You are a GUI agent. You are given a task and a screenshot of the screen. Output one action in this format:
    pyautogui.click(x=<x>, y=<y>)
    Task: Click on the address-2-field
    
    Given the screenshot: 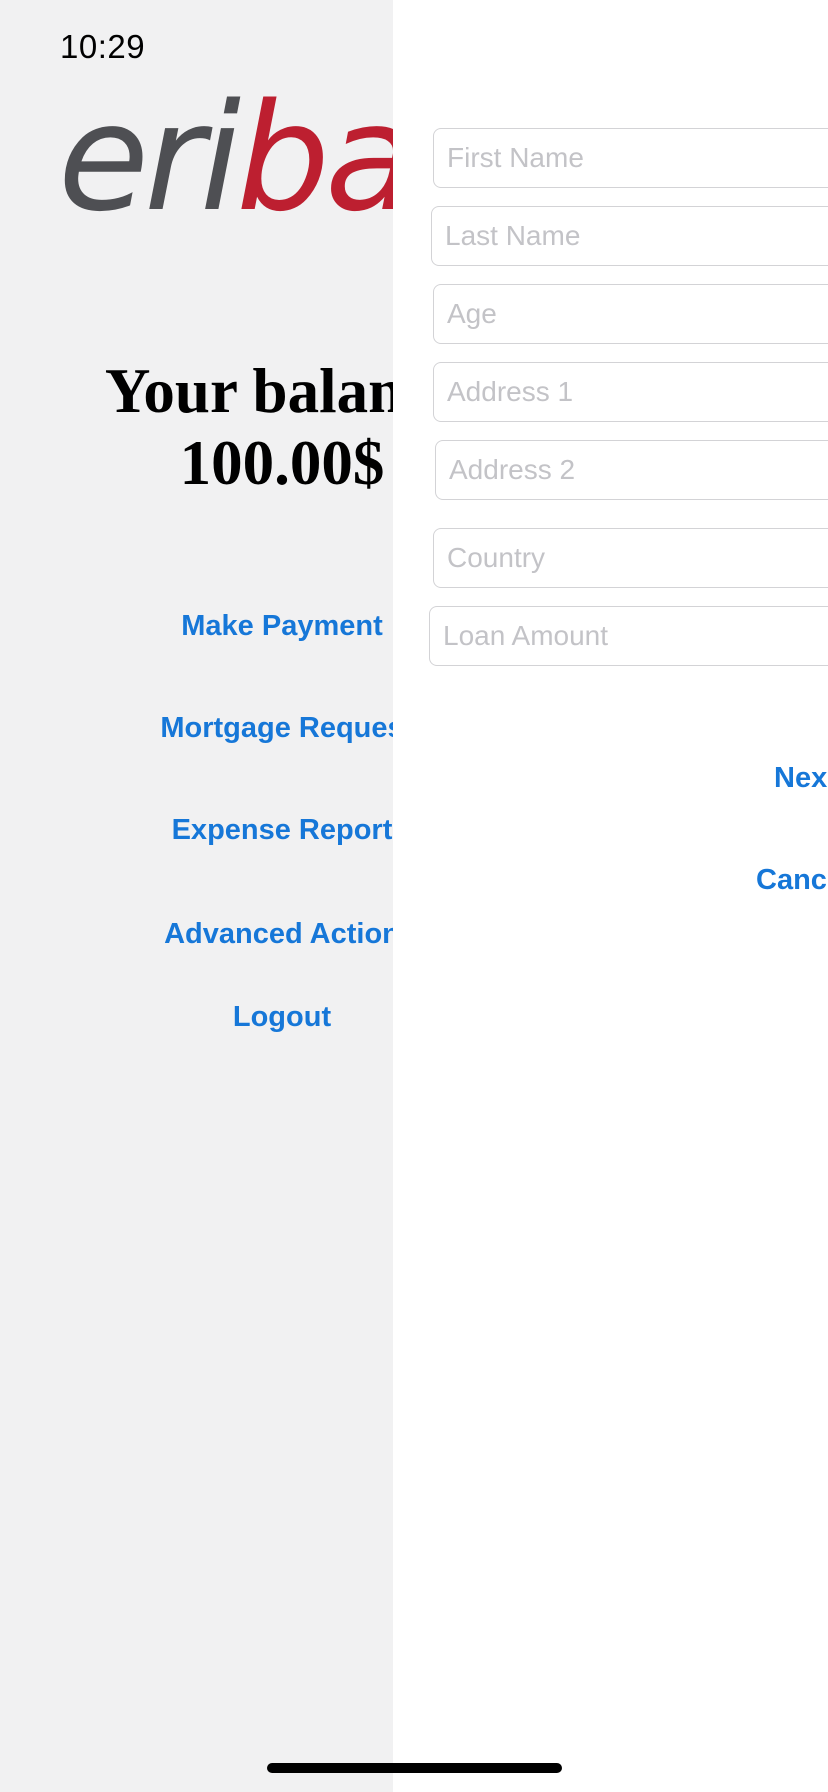 What is the action you would take?
    pyautogui.click(x=631, y=470)
    